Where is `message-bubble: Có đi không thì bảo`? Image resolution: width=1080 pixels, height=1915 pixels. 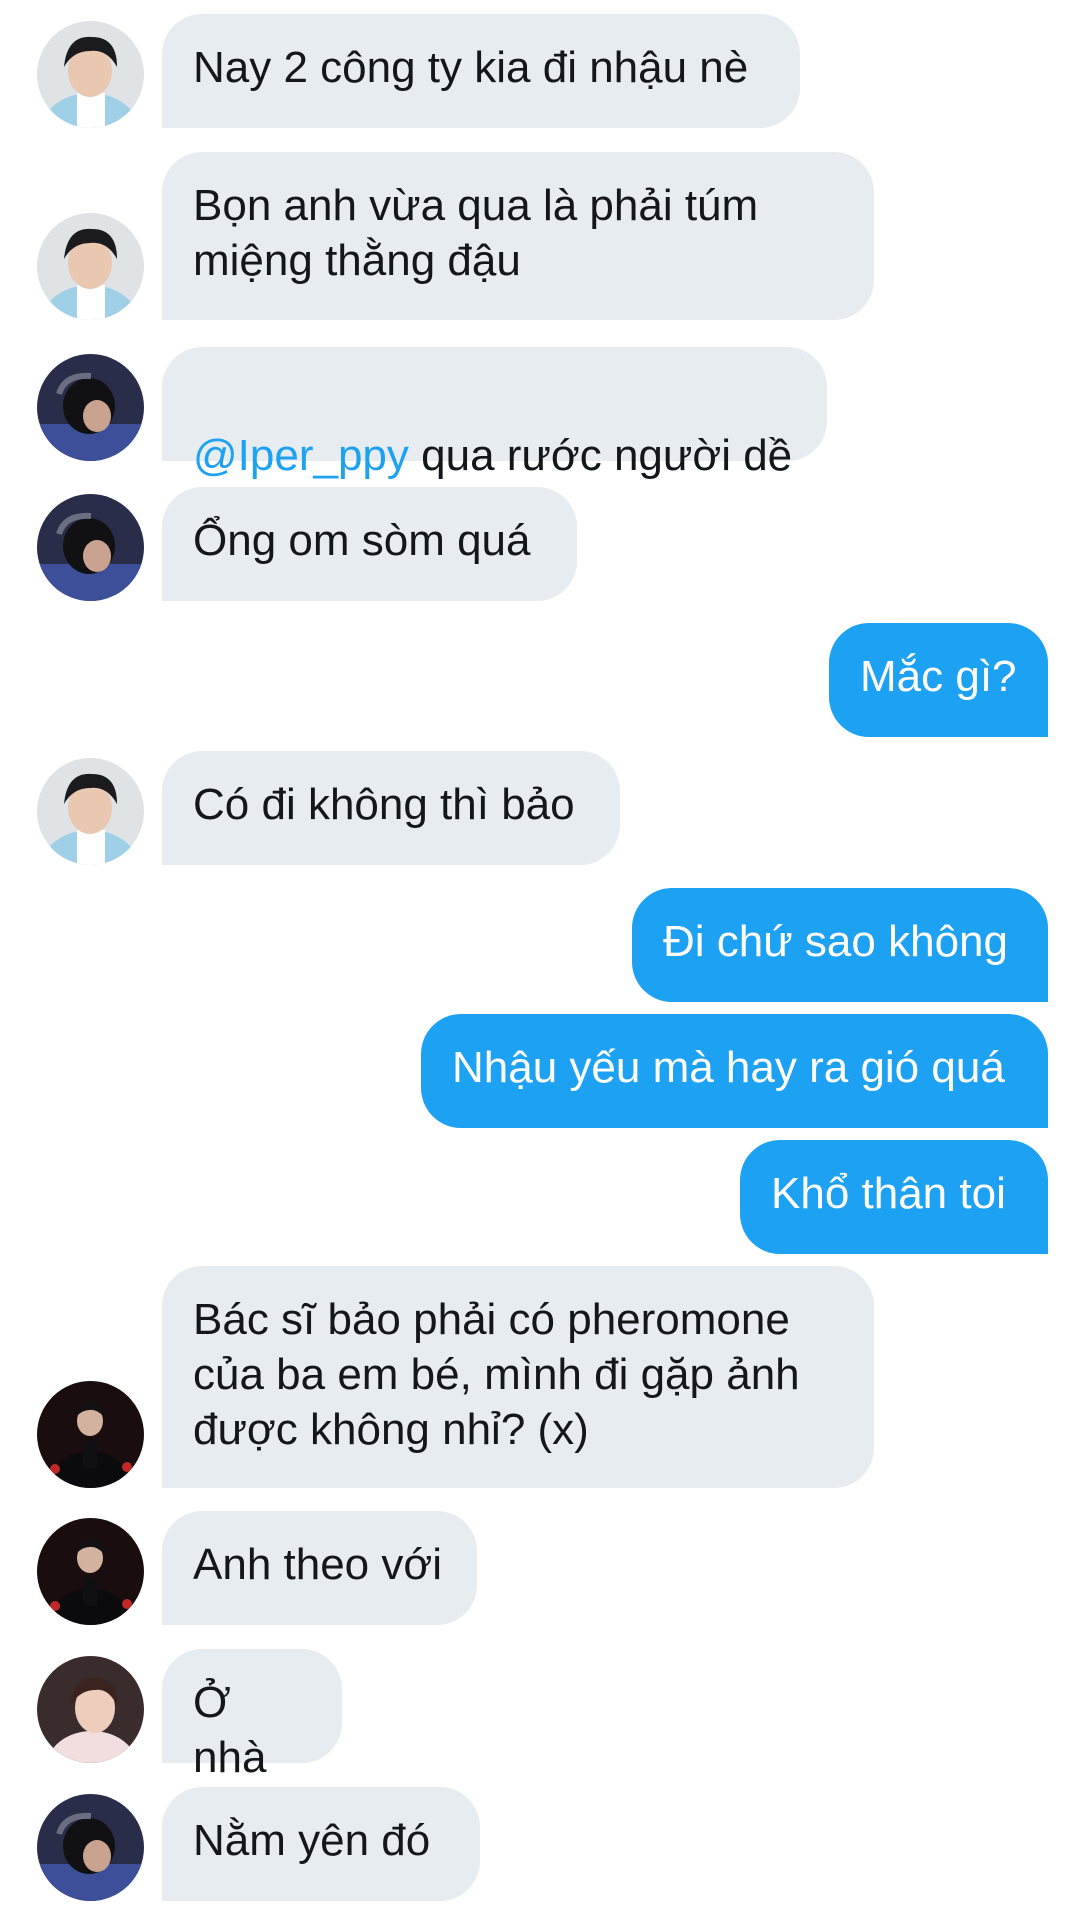 message-bubble: Có đi không thì bảo is located at coordinates (391, 808).